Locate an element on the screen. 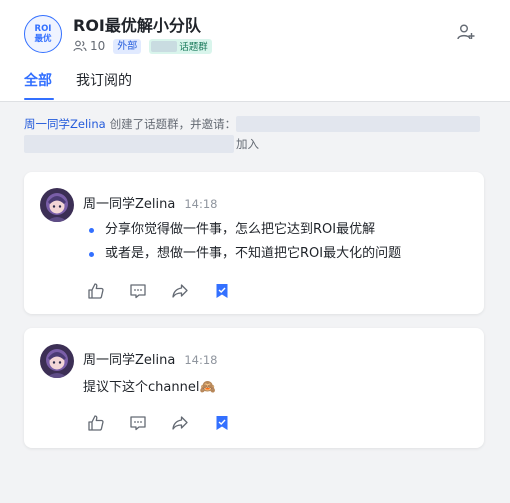 The width and height of the screenshot is (510, 503). people-icon is located at coordinates (80, 46).